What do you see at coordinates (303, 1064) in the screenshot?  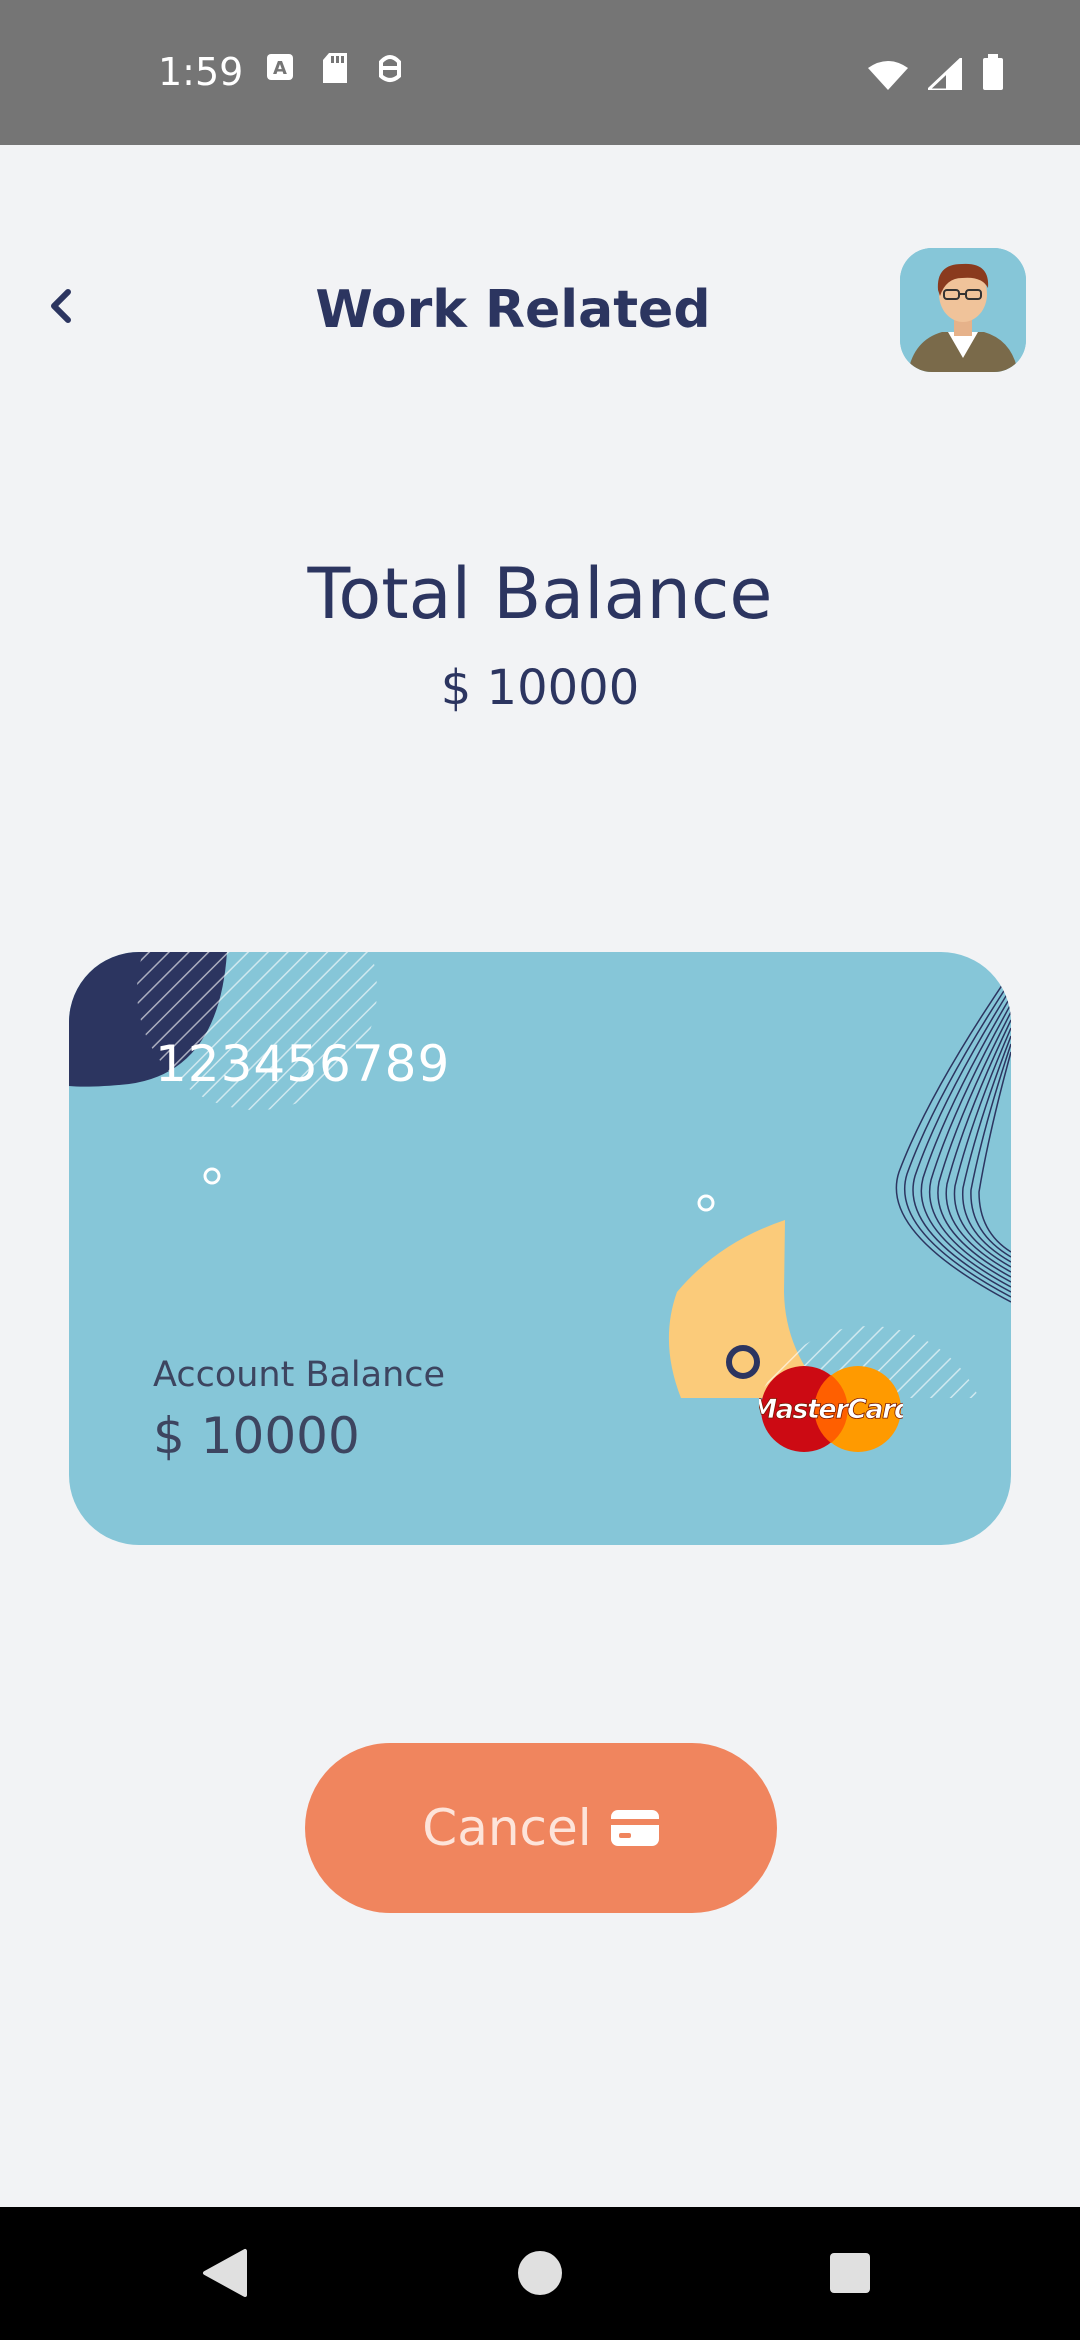 I see `card-number: 123456789` at bounding box center [303, 1064].